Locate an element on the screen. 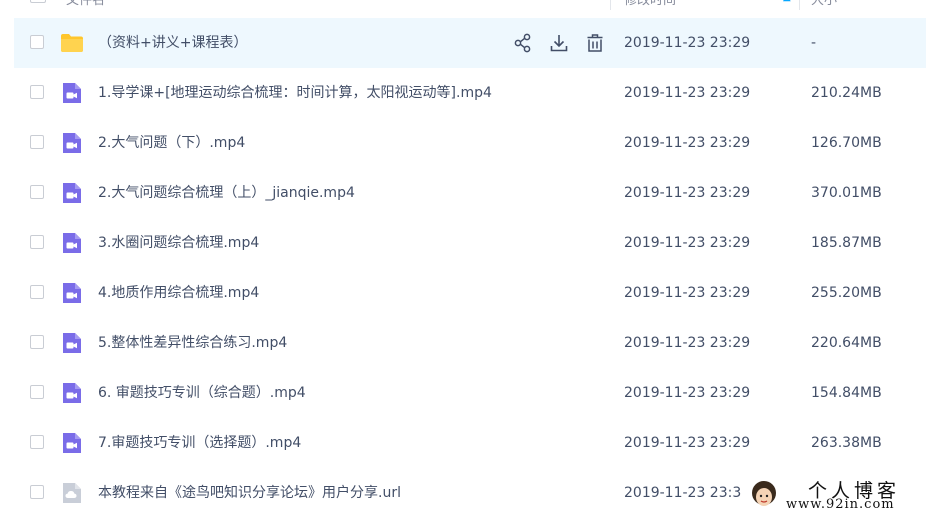 The image size is (938, 518). file-size: 220.64MB is located at coordinates (846, 343).